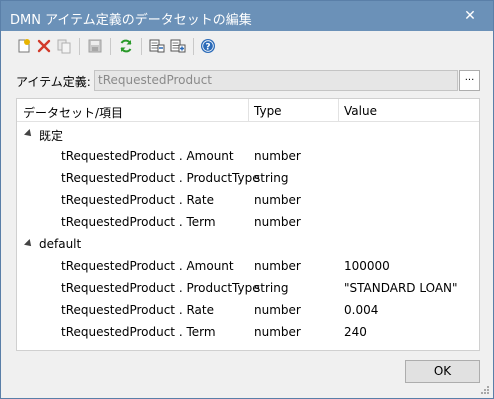 This screenshot has width=494, height=399. I want to click on header-type: Type, so click(268, 111).